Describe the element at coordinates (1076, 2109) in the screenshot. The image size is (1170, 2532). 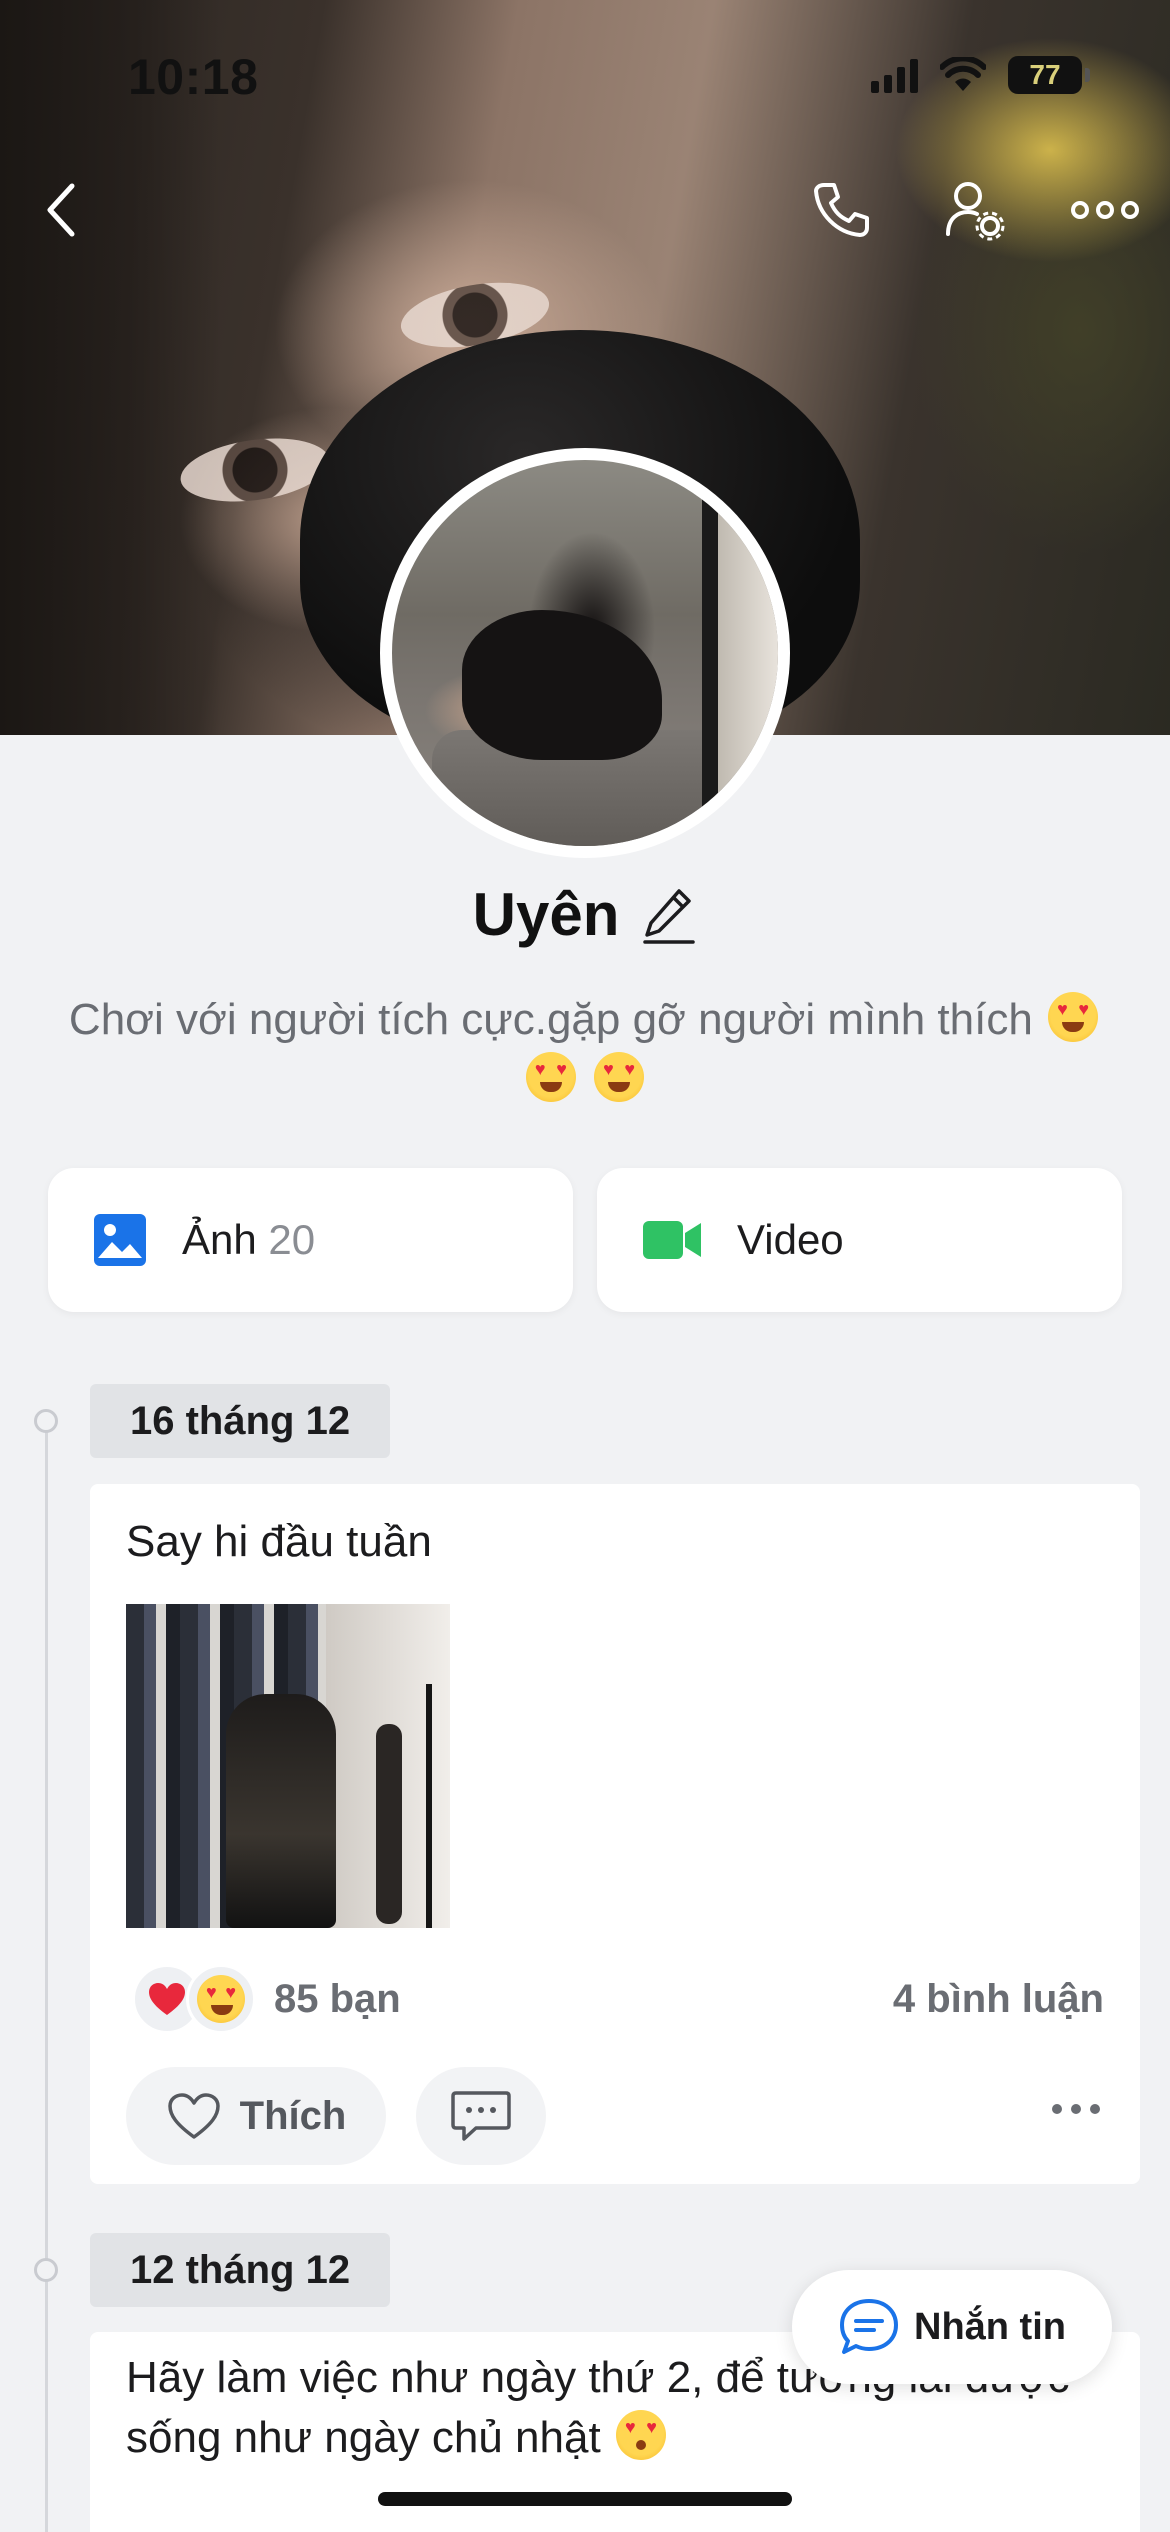
I see `post-more-button` at that location.